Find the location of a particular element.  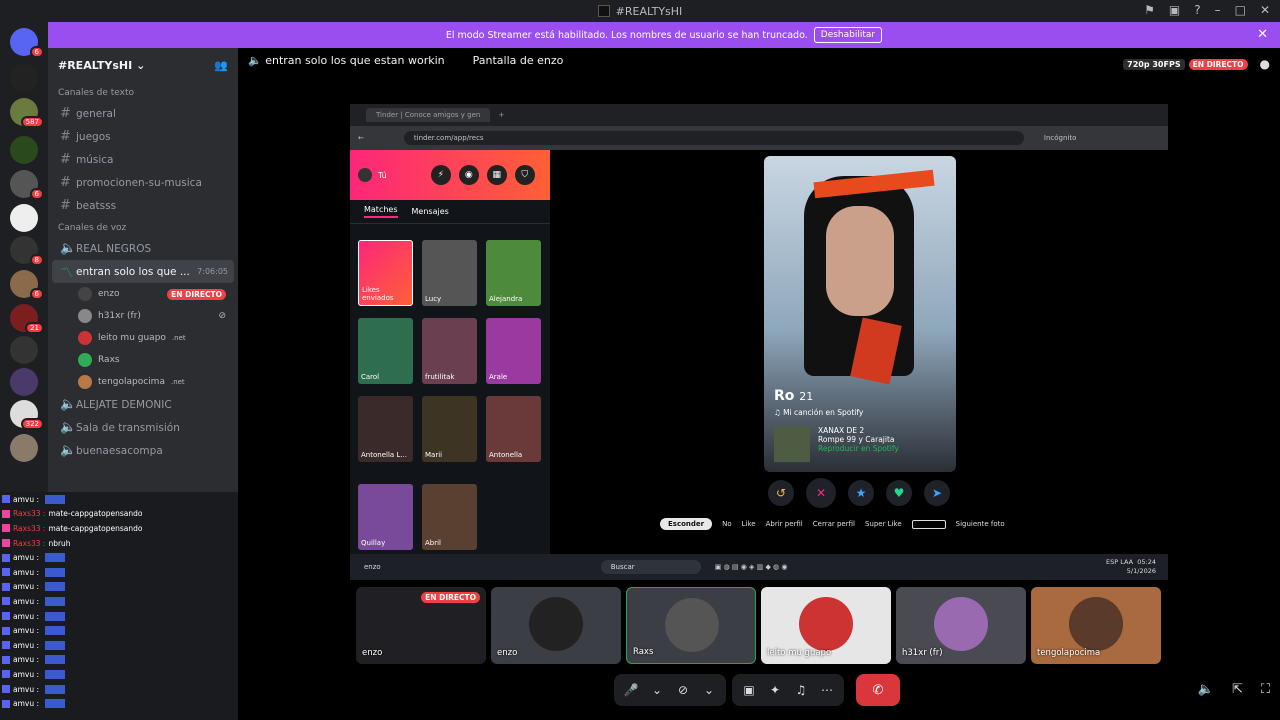

browser-urlbar: ← tinder.com/app/recs Incógnito is located at coordinates (759, 138).